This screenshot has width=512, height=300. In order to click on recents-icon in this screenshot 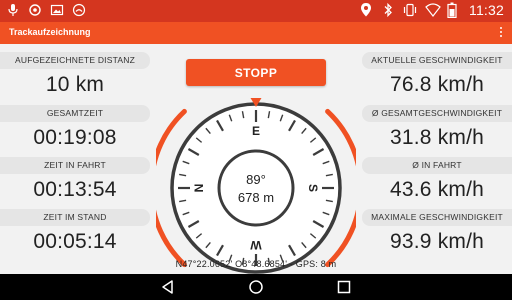, I will do `click(344, 287)`.